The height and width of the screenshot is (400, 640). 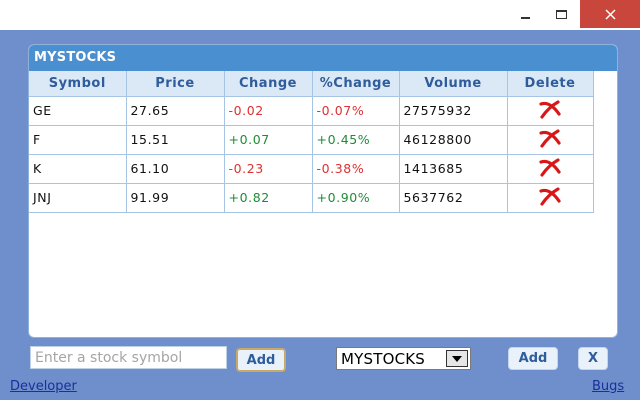 I want to click on minimize-button, so click(x=525, y=14).